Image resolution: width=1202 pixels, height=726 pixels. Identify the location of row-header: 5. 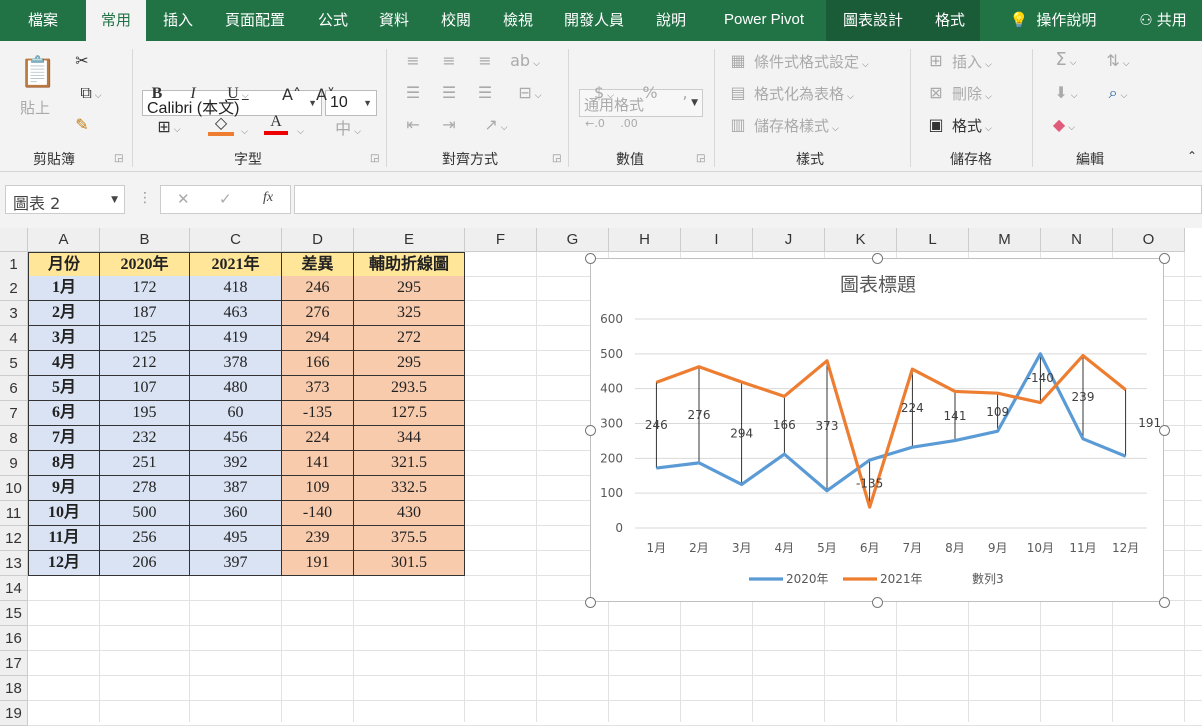
(14, 363).